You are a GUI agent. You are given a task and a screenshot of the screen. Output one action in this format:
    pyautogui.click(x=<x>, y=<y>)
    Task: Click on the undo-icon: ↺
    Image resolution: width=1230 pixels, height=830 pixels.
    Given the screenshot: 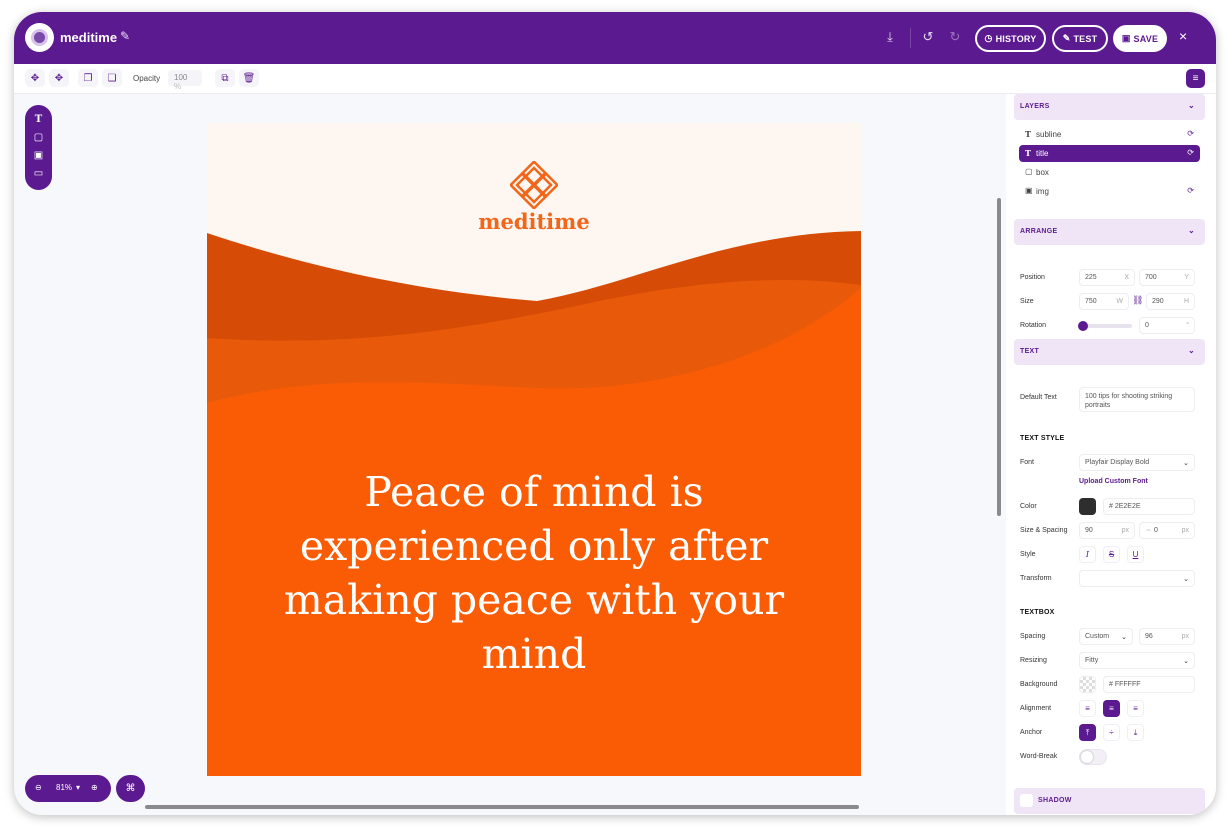 What is the action you would take?
    pyautogui.click(x=928, y=37)
    